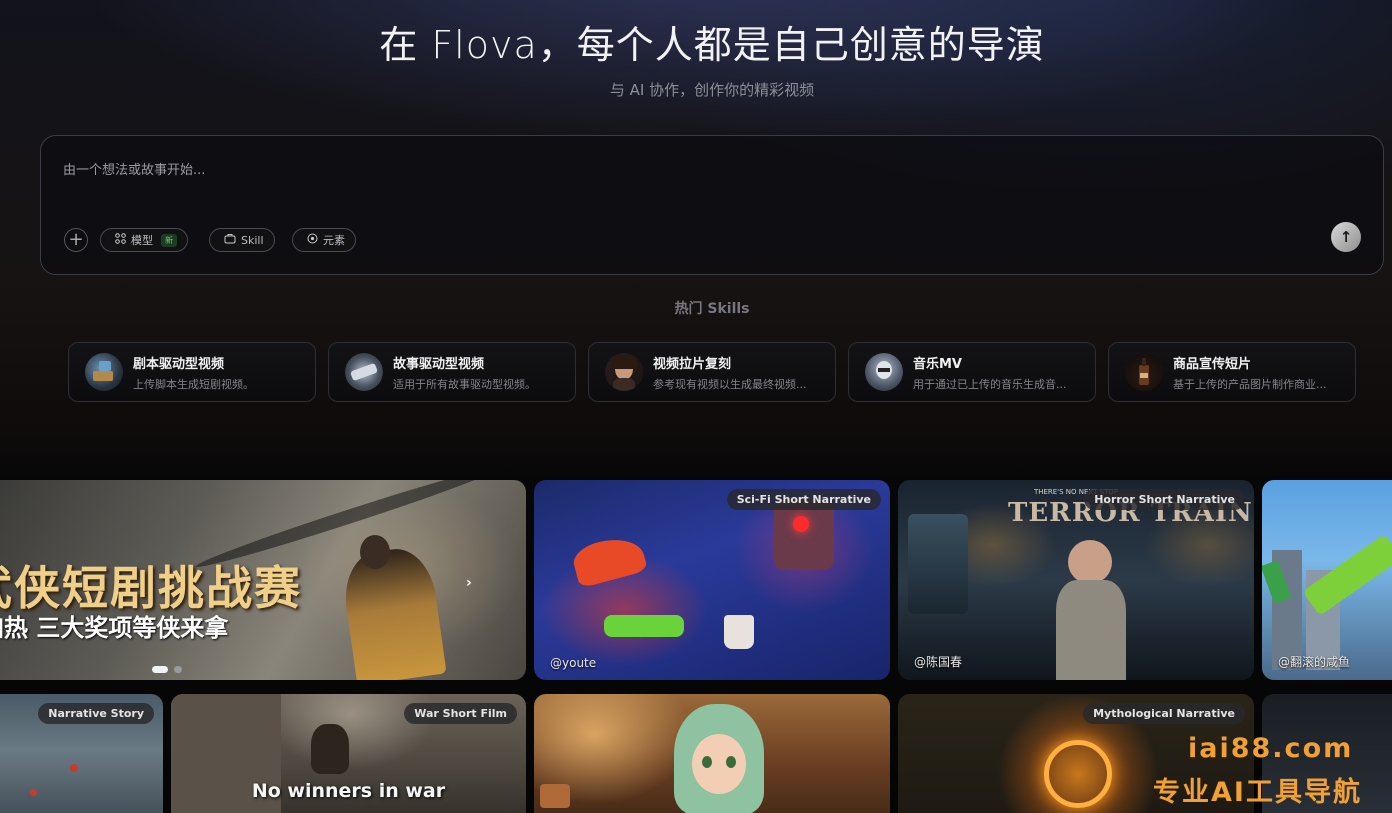 Image resolution: width=1392 pixels, height=813 pixels. What do you see at coordinates (160, 669) in the screenshot?
I see `carousel-dot-active` at bounding box center [160, 669].